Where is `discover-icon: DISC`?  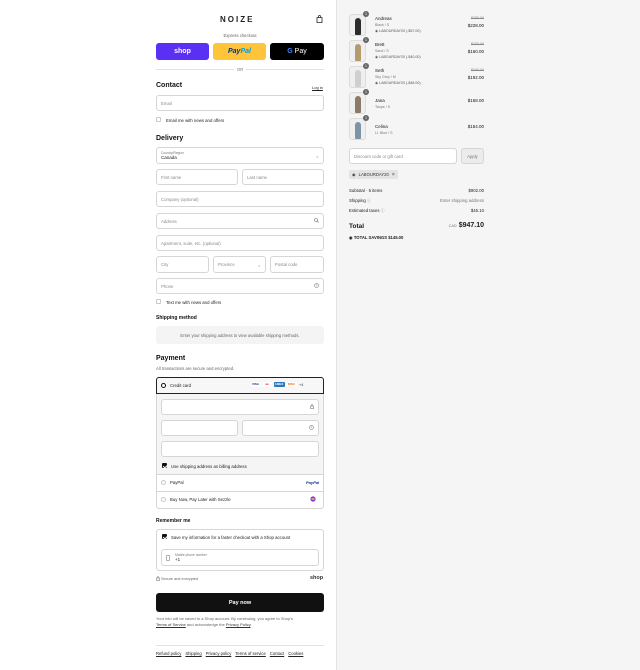 discover-icon: DISC is located at coordinates (291, 385).